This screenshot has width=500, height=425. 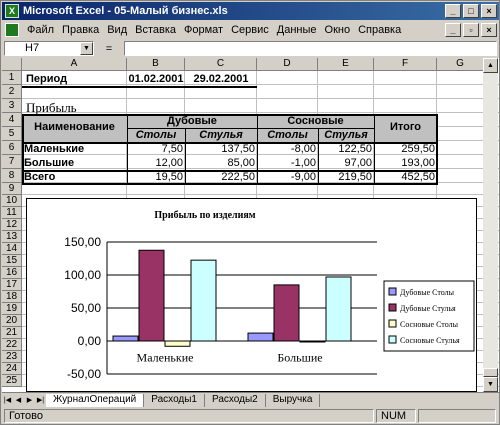 I want to click on period-underline, so click(x=139, y=87).